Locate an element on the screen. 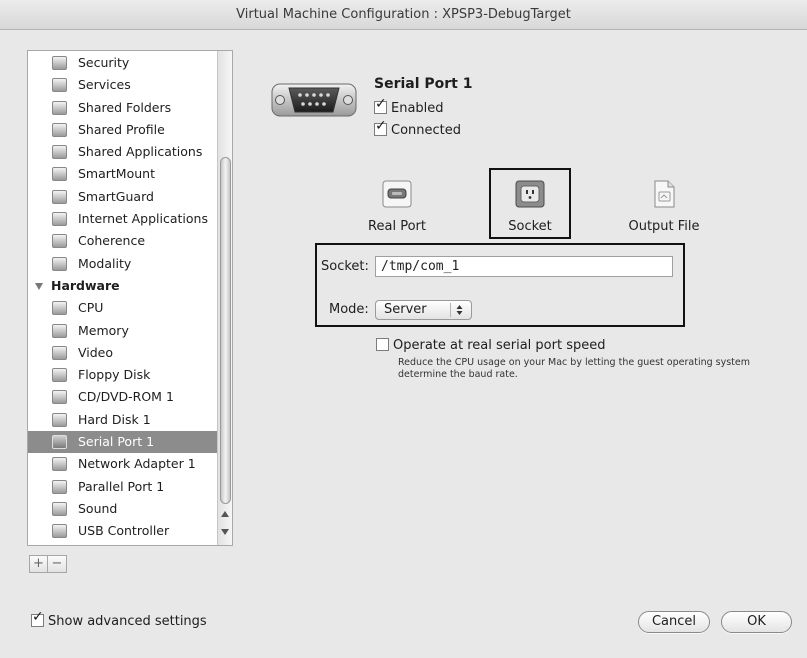 The height and width of the screenshot is (658, 807). sidebar-item-floppy-disk: Floppy Disk is located at coordinates (123, 375).